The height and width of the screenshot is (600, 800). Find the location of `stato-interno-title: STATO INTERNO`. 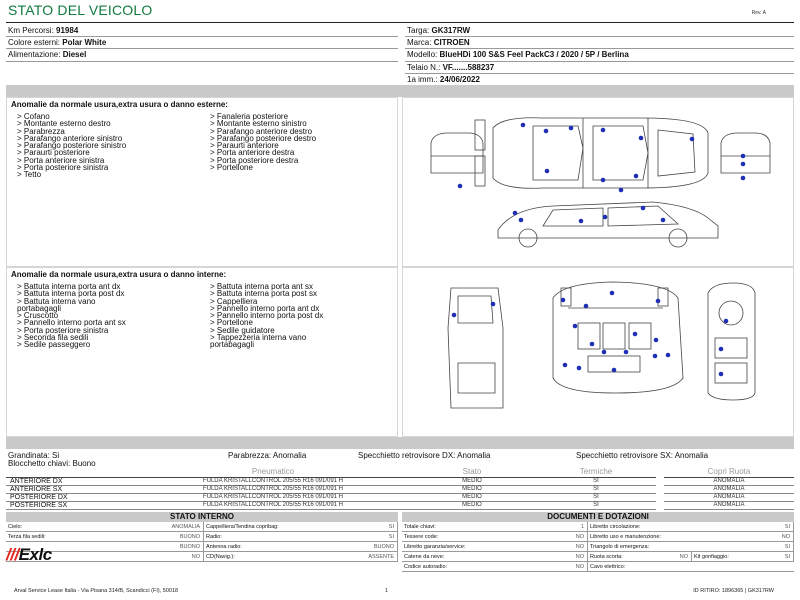

stato-interno-title: STATO INTERNO is located at coordinates (202, 517).